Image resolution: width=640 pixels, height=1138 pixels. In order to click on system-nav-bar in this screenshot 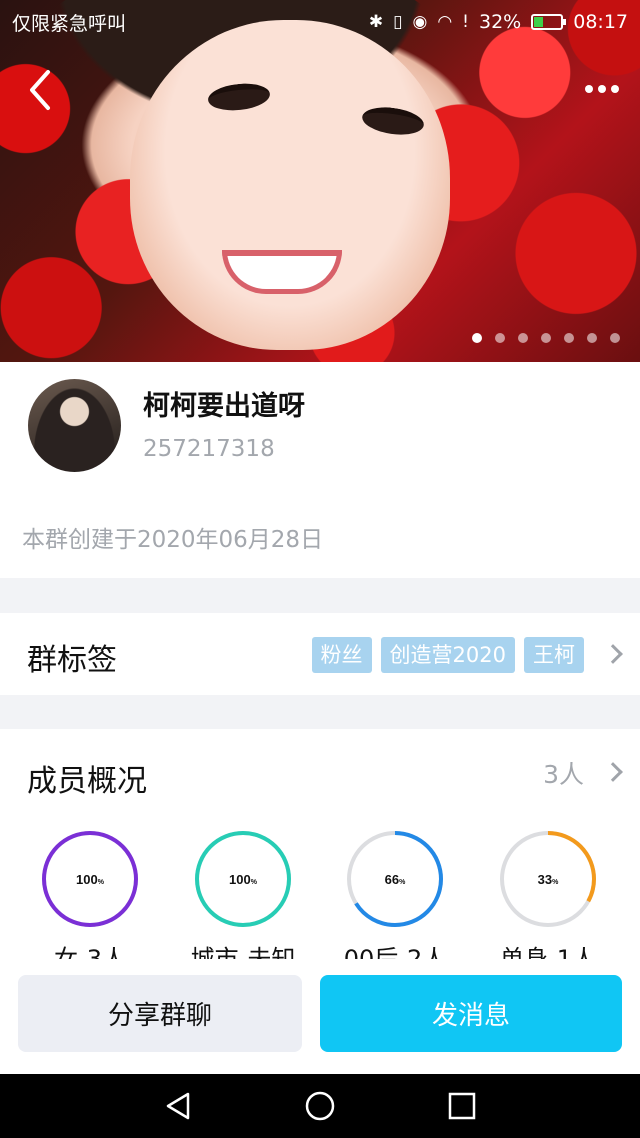, I will do `click(320, 1106)`.